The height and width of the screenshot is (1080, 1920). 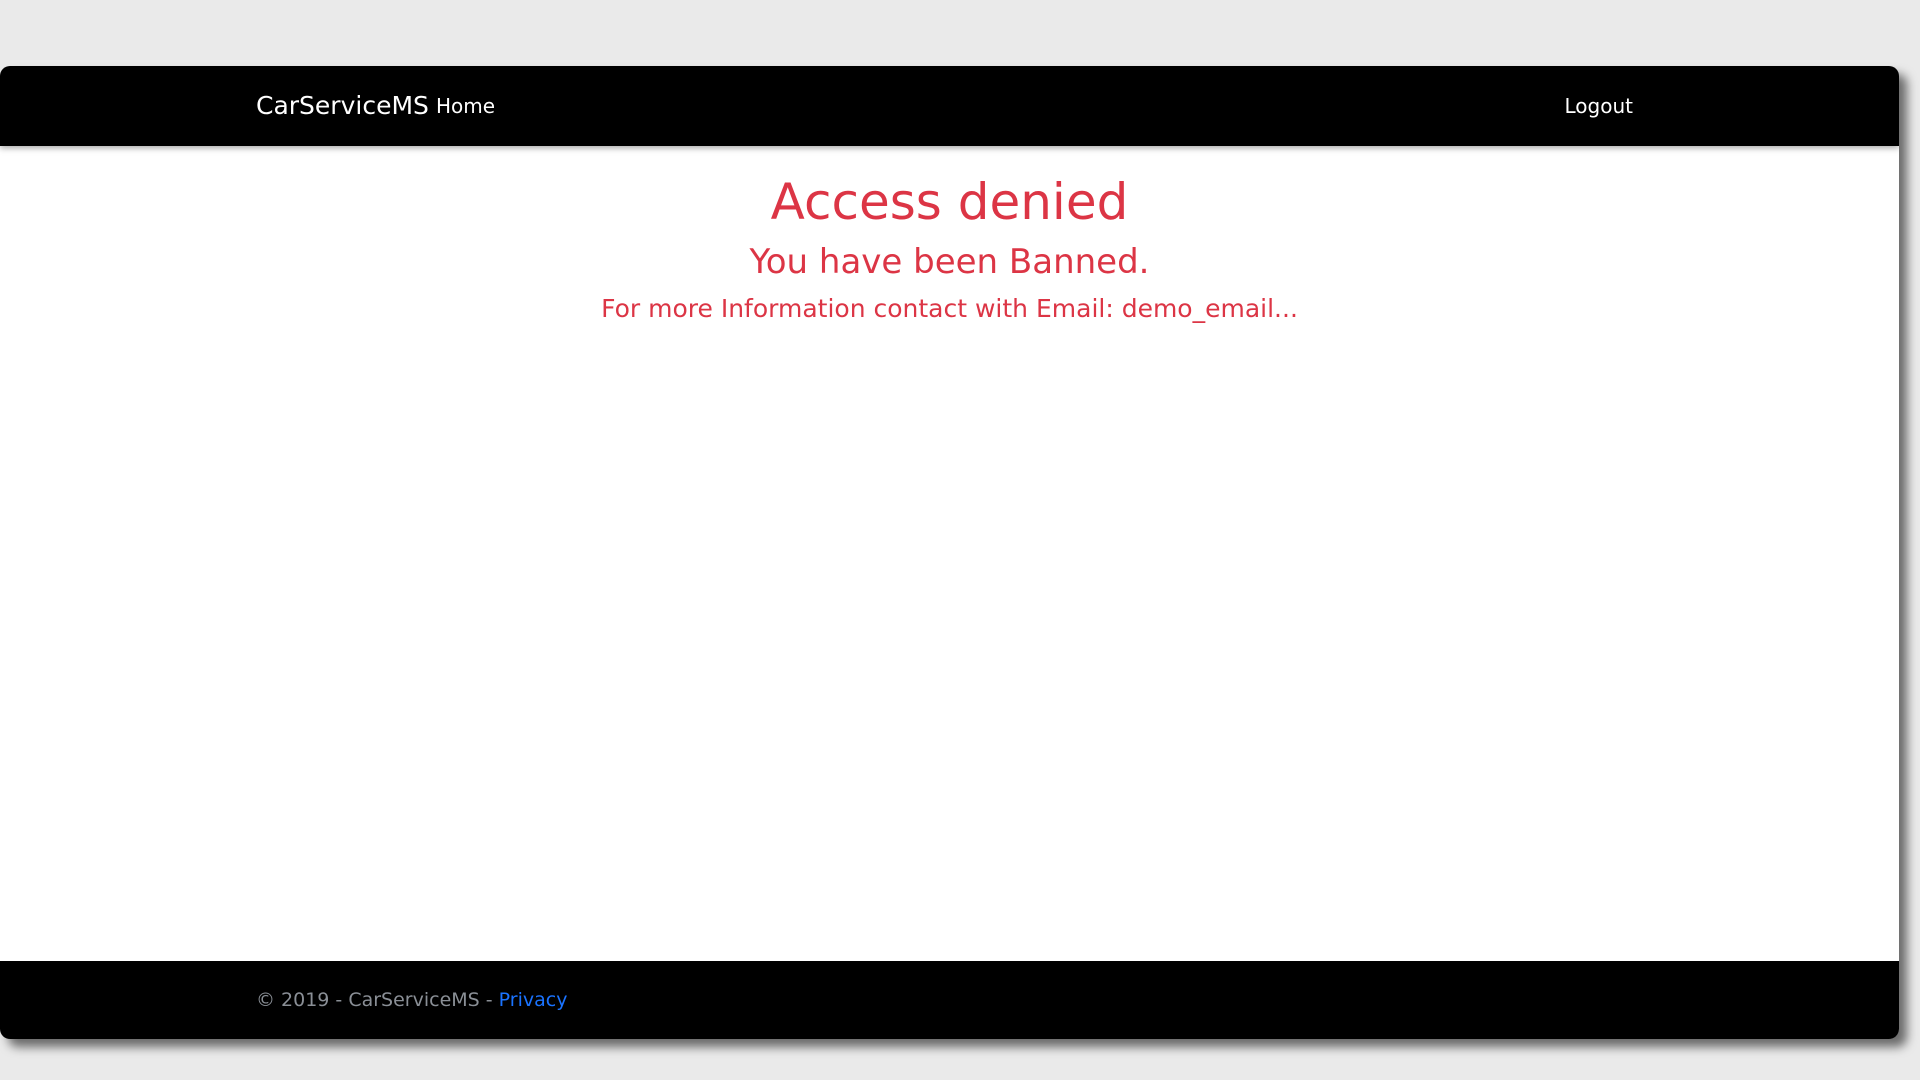 What do you see at coordinates (465, 106) in the screenshot?
I see `nav-home-link: Home` at bounding box center [465, 106].